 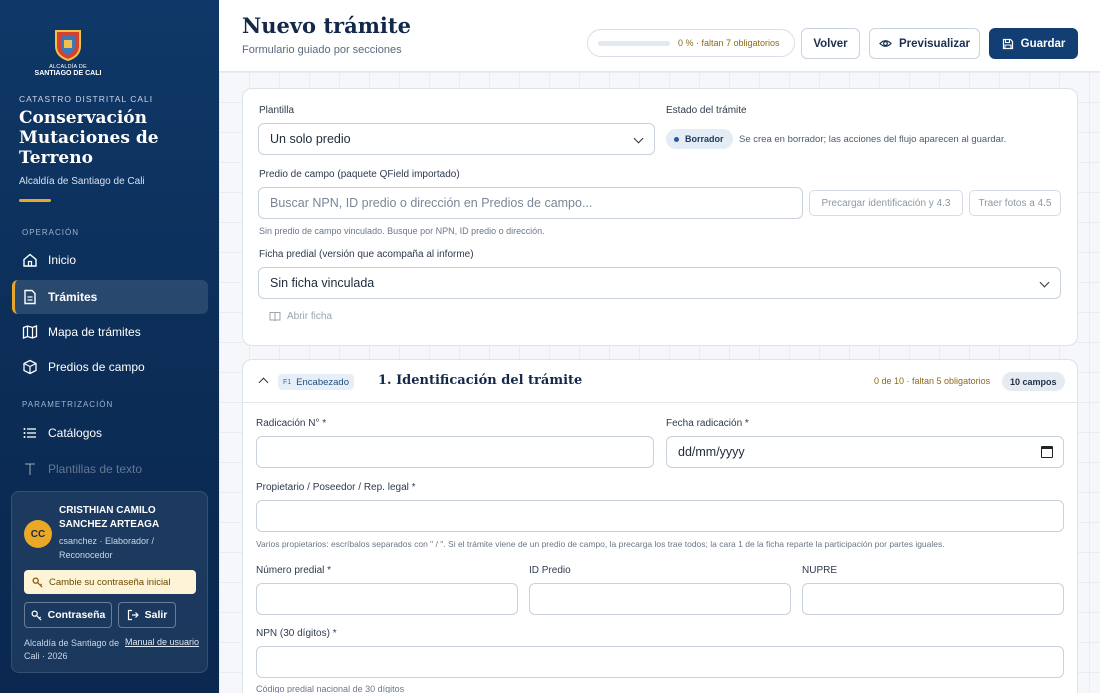 I want to click on sidebar-item-tramites: Trámites, so click(x=110, y=297).